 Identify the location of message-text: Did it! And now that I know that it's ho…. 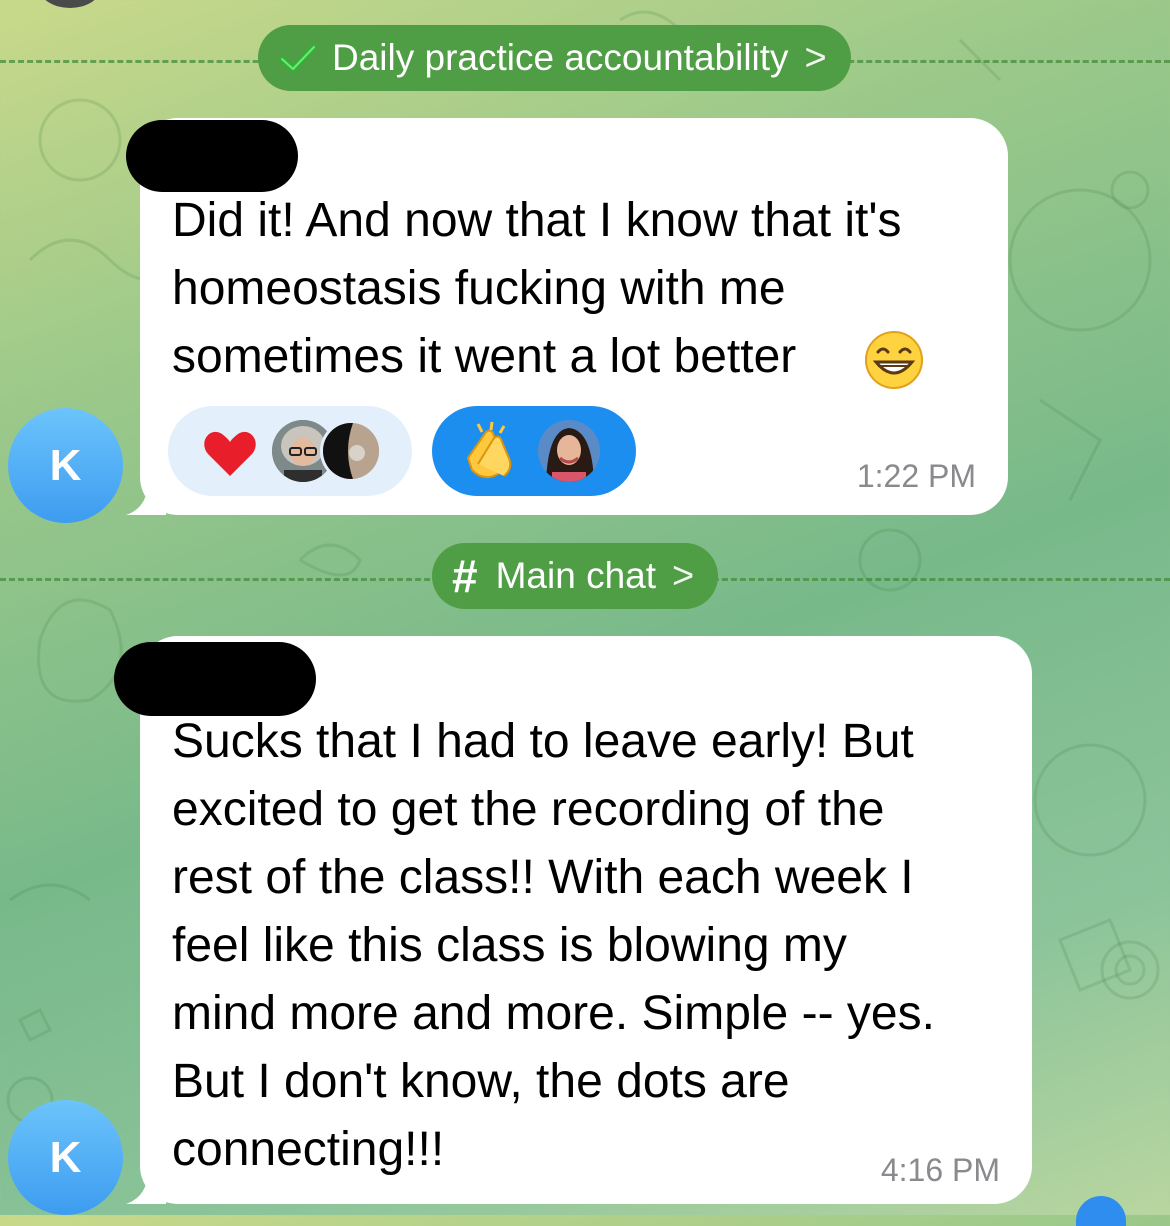
(537, 289).